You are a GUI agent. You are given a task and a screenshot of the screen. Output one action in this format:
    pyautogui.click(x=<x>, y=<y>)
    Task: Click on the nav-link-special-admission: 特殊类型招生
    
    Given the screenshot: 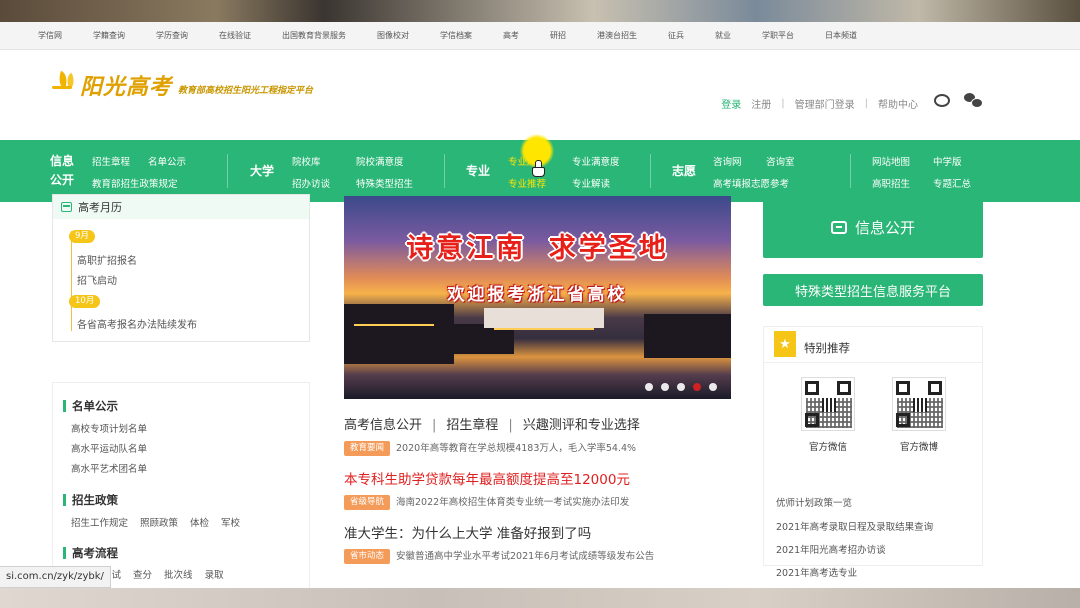 What is the action you would take?
    pyautogui.click(x=384, y=183)
    